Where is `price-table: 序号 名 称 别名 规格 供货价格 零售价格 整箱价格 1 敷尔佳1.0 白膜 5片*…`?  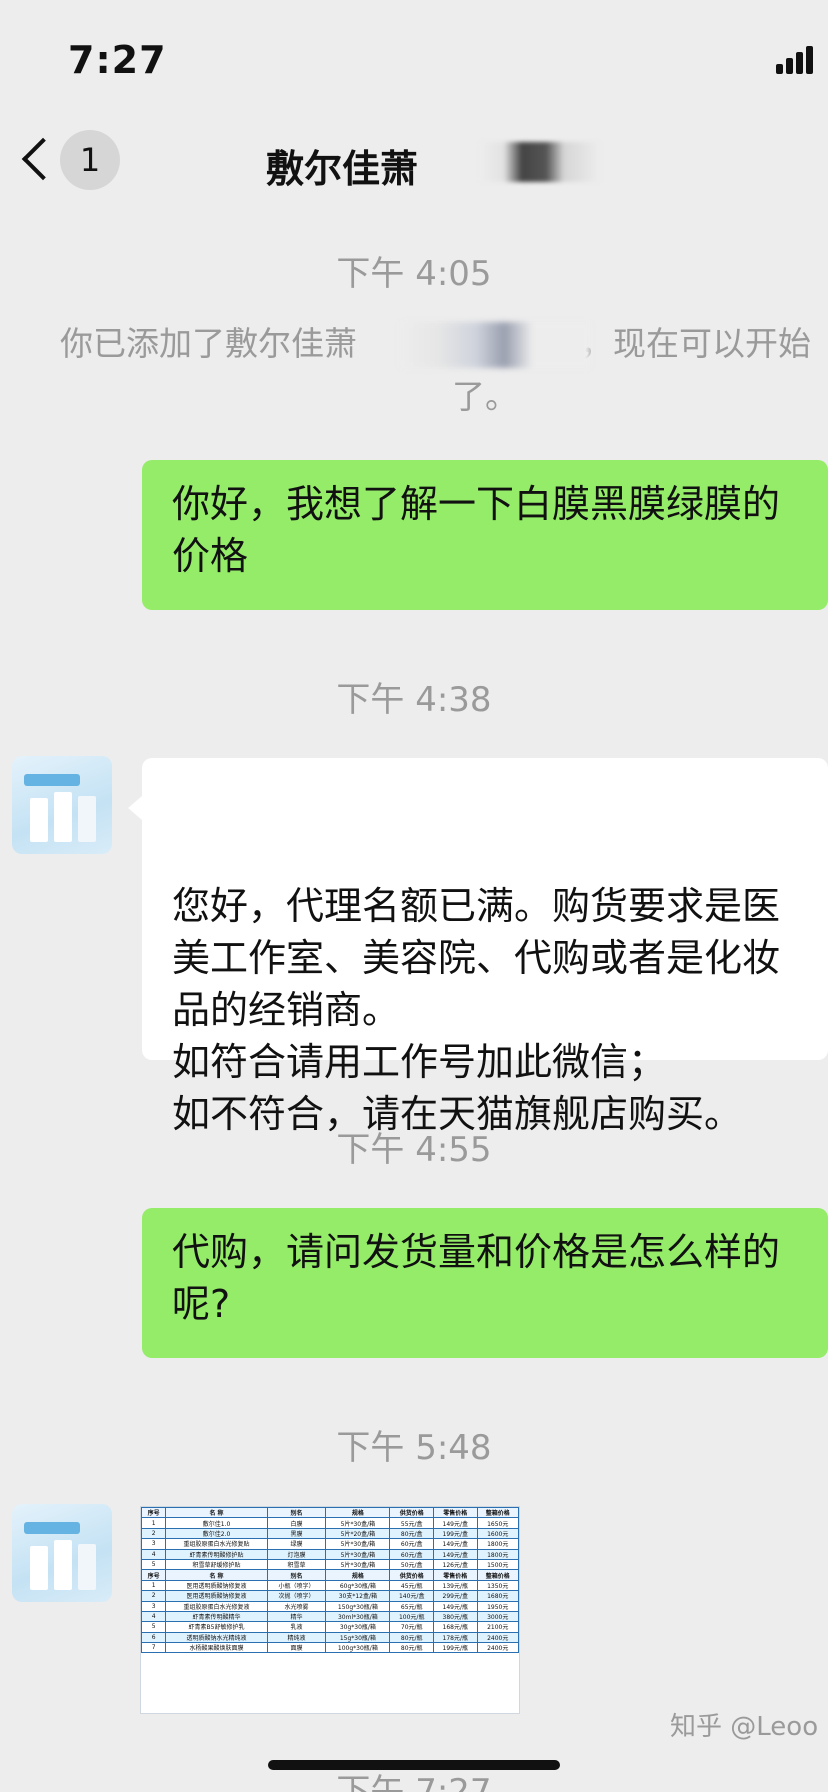
price-table: 序号 名 称 别名 规格 供货价格 零售价格 整箱价格 1 敷尔佳1.0 白膜 5片*… is located at coordinates (330, 1580).